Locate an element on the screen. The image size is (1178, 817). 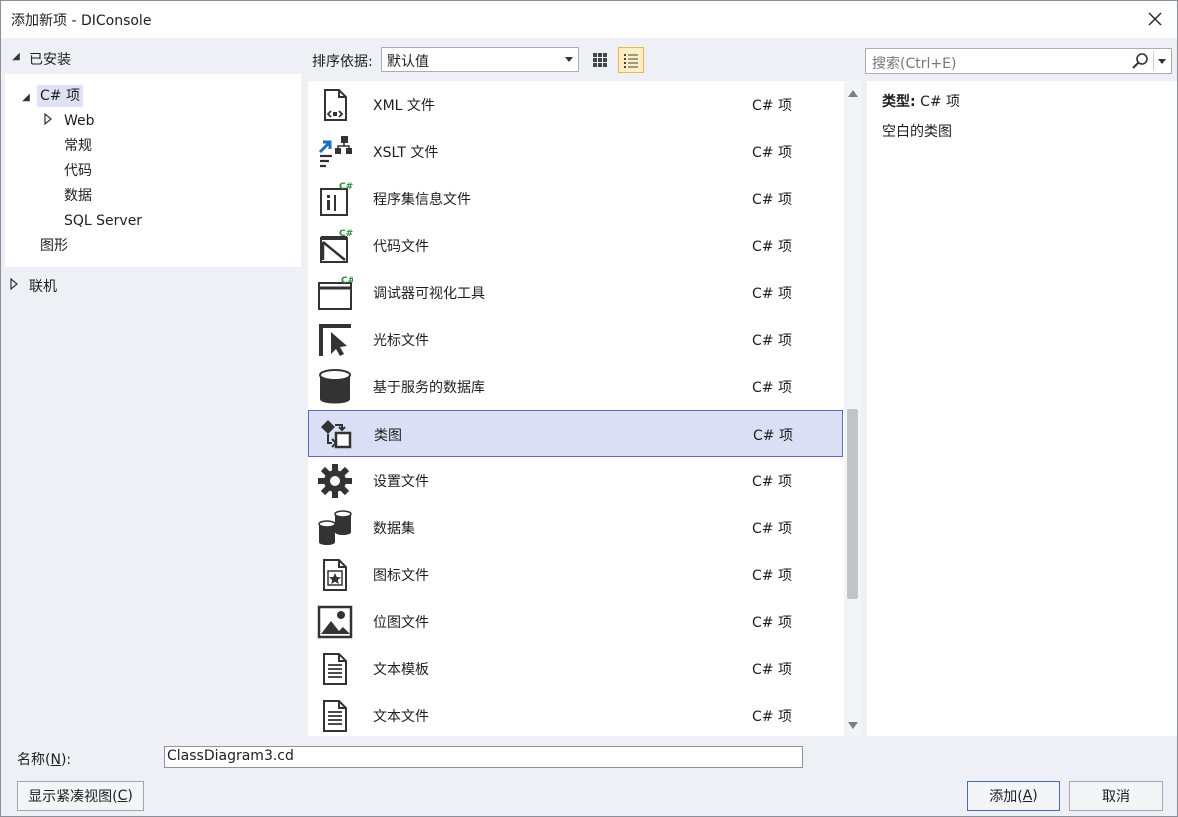
collapse-triangle-icon: ◢ is located at coordinates (16, 56).